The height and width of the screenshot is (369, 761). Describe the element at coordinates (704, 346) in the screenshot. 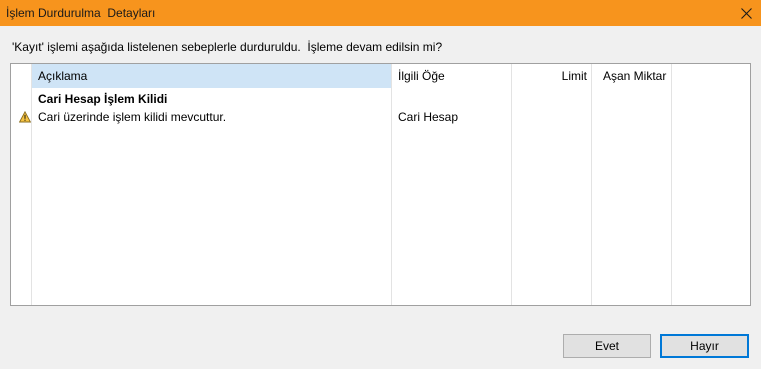

I see `no-button: Hayır` at that location.